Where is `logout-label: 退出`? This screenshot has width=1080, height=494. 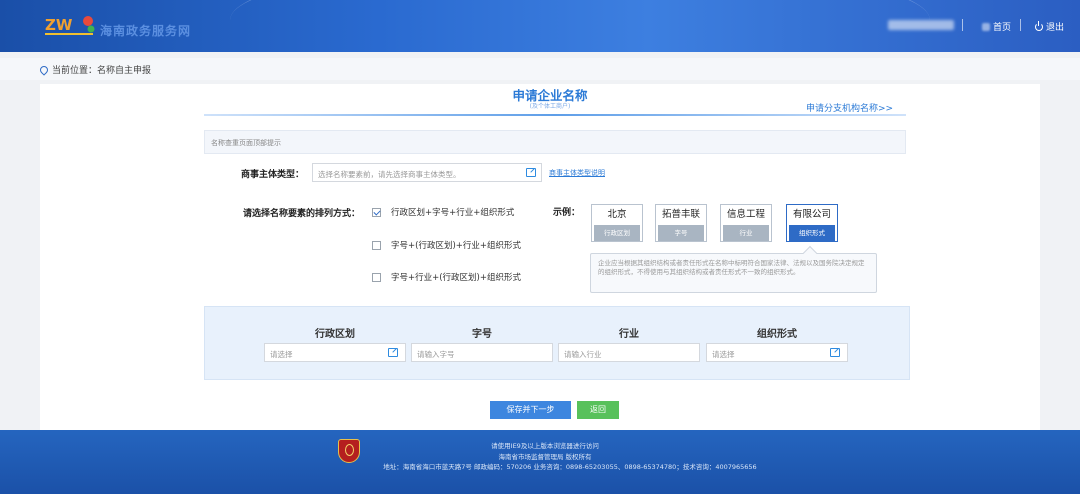 logout-label: 退出 is located at coordinates (1055, 28).